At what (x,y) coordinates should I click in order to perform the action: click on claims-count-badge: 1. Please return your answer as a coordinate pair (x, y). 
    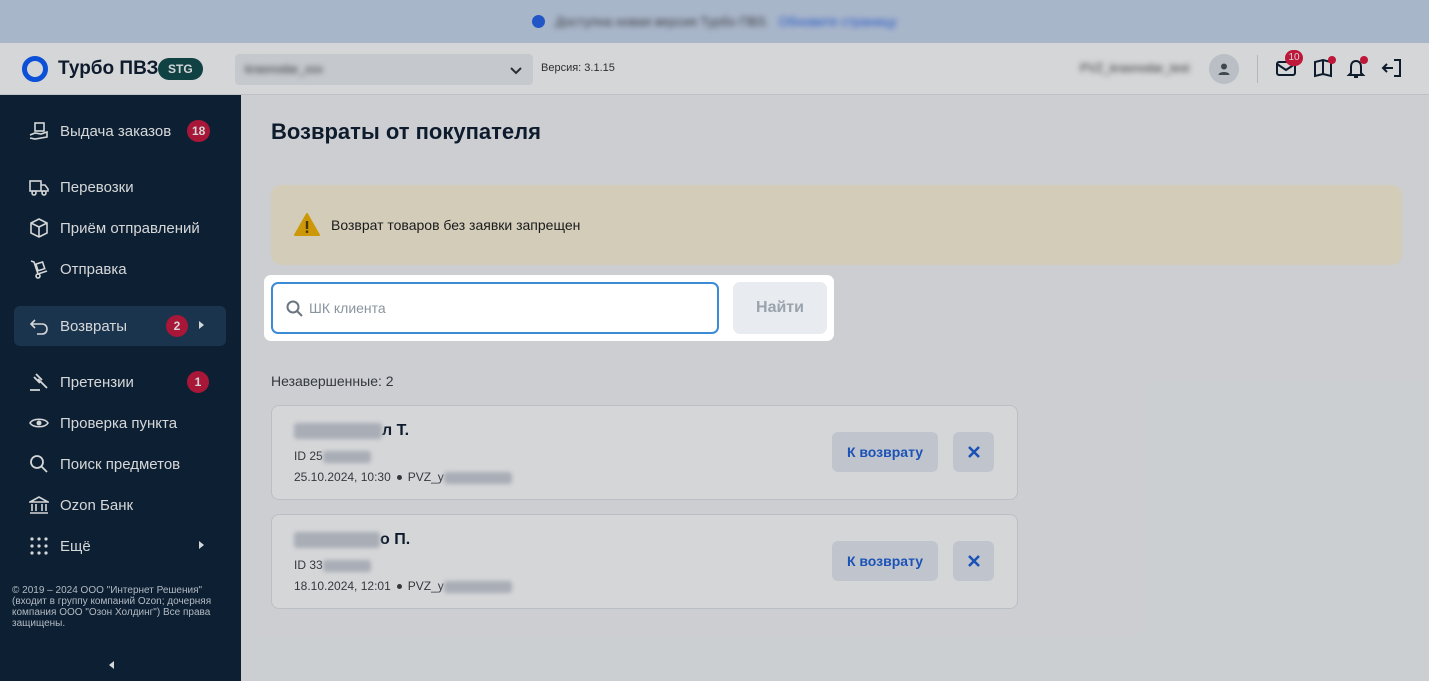
    Looking at the image, I should click on (198, 382).